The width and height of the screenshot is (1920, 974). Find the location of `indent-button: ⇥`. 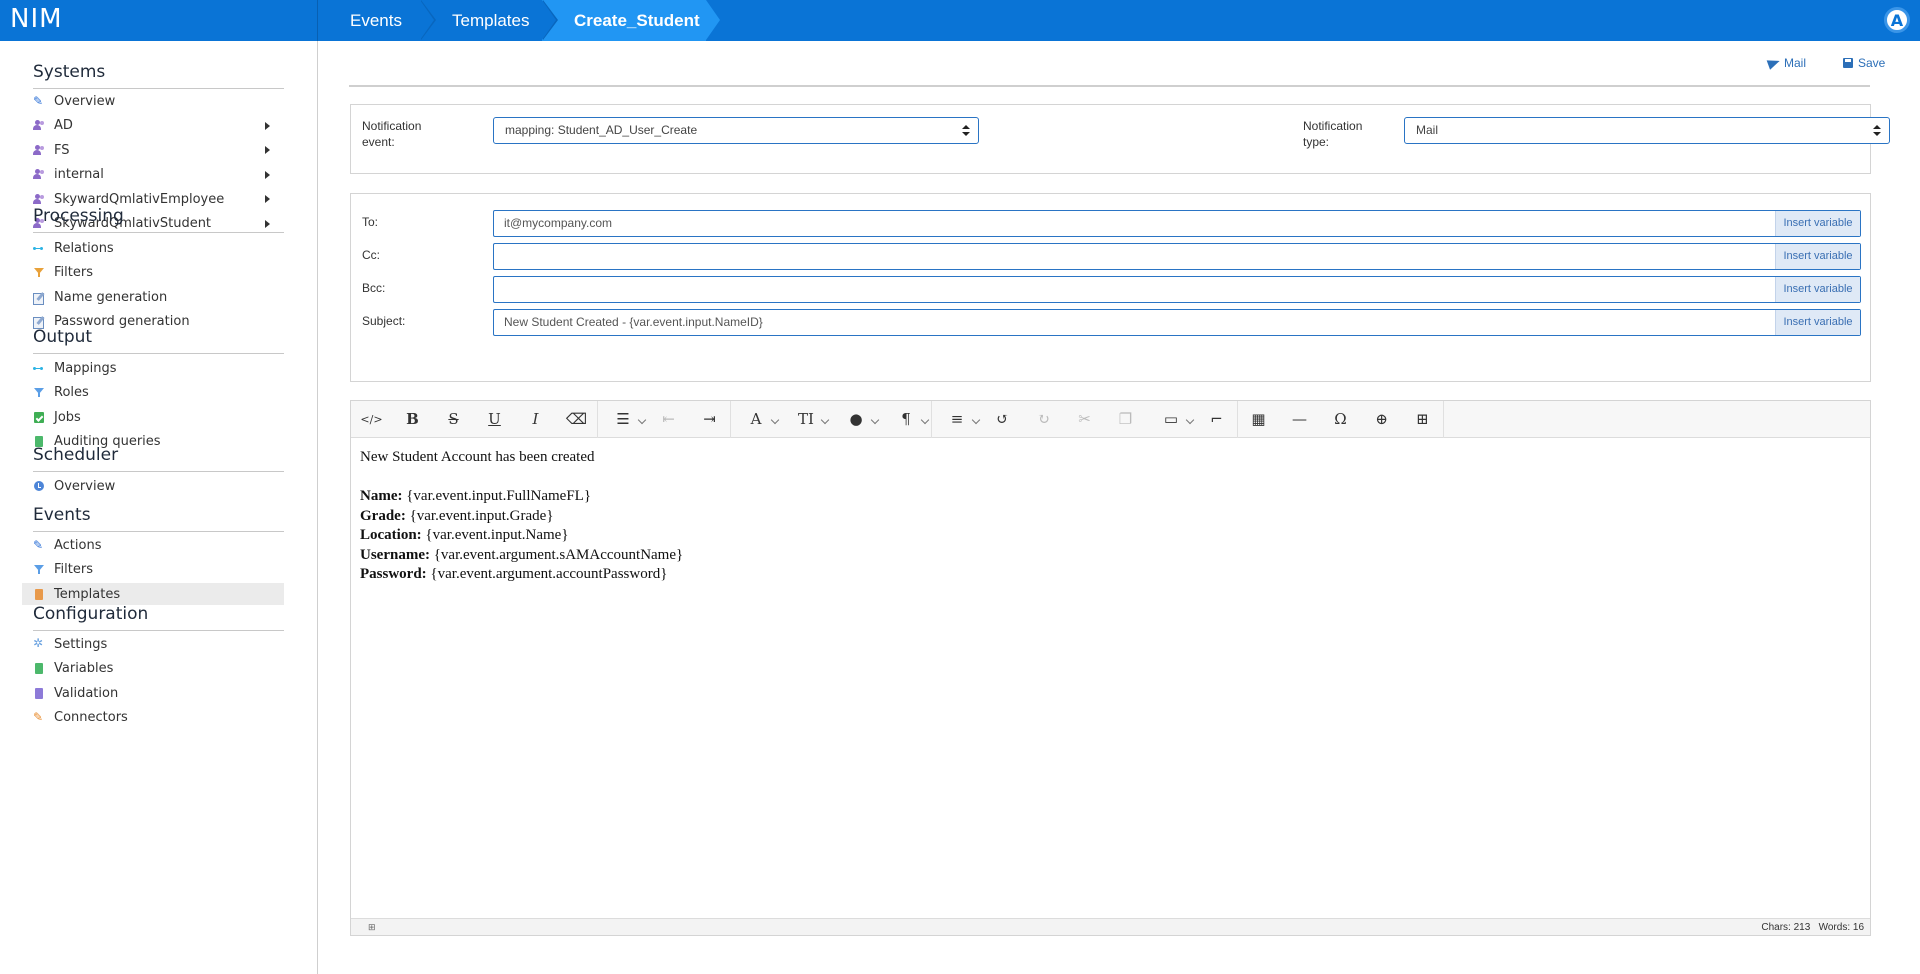

indent-button: ⇥ is located at coordinates (709, 419).